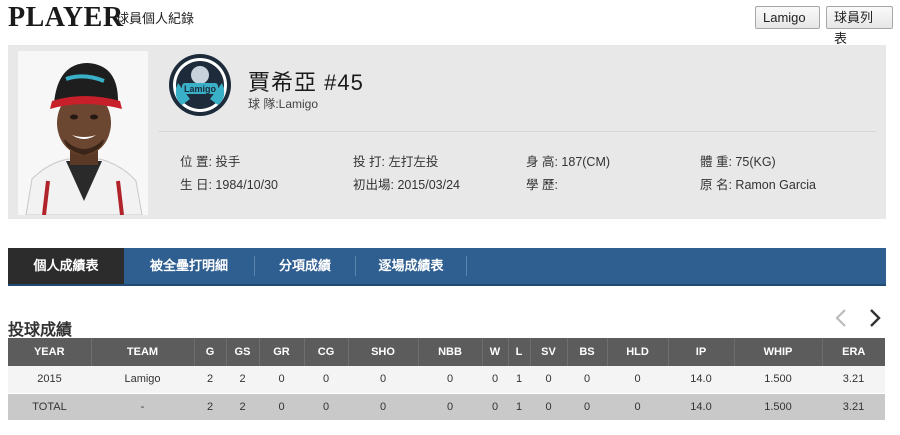 The width and height of the screenshot is (900, 435). I want to click on team-logo: Lamigo, so click(200, 85).